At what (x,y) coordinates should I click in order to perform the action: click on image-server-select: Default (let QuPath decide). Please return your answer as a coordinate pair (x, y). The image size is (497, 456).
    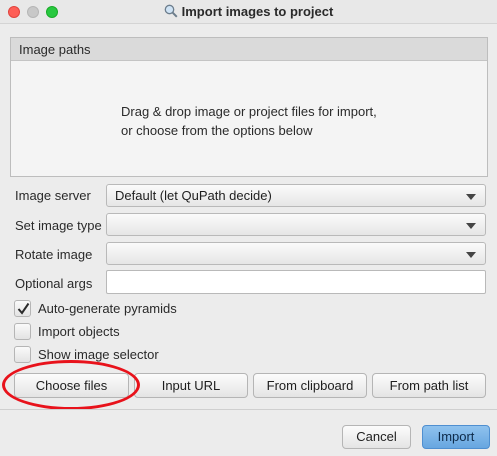
    Looking at the image, I should click on (296, 195).